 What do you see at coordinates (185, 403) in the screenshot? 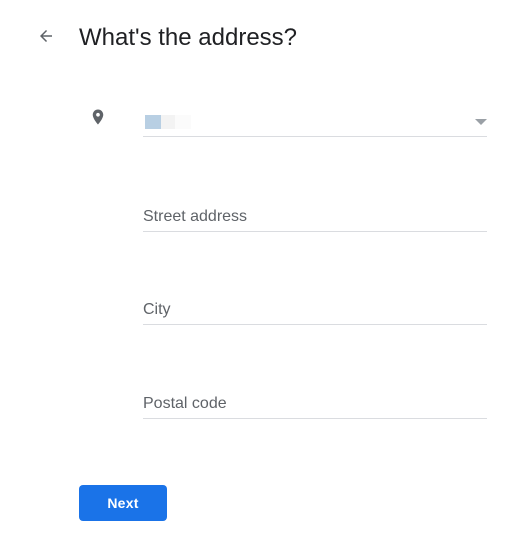
I see `postal-code-placeholder: Postal code` at bounding box center [185, 403].